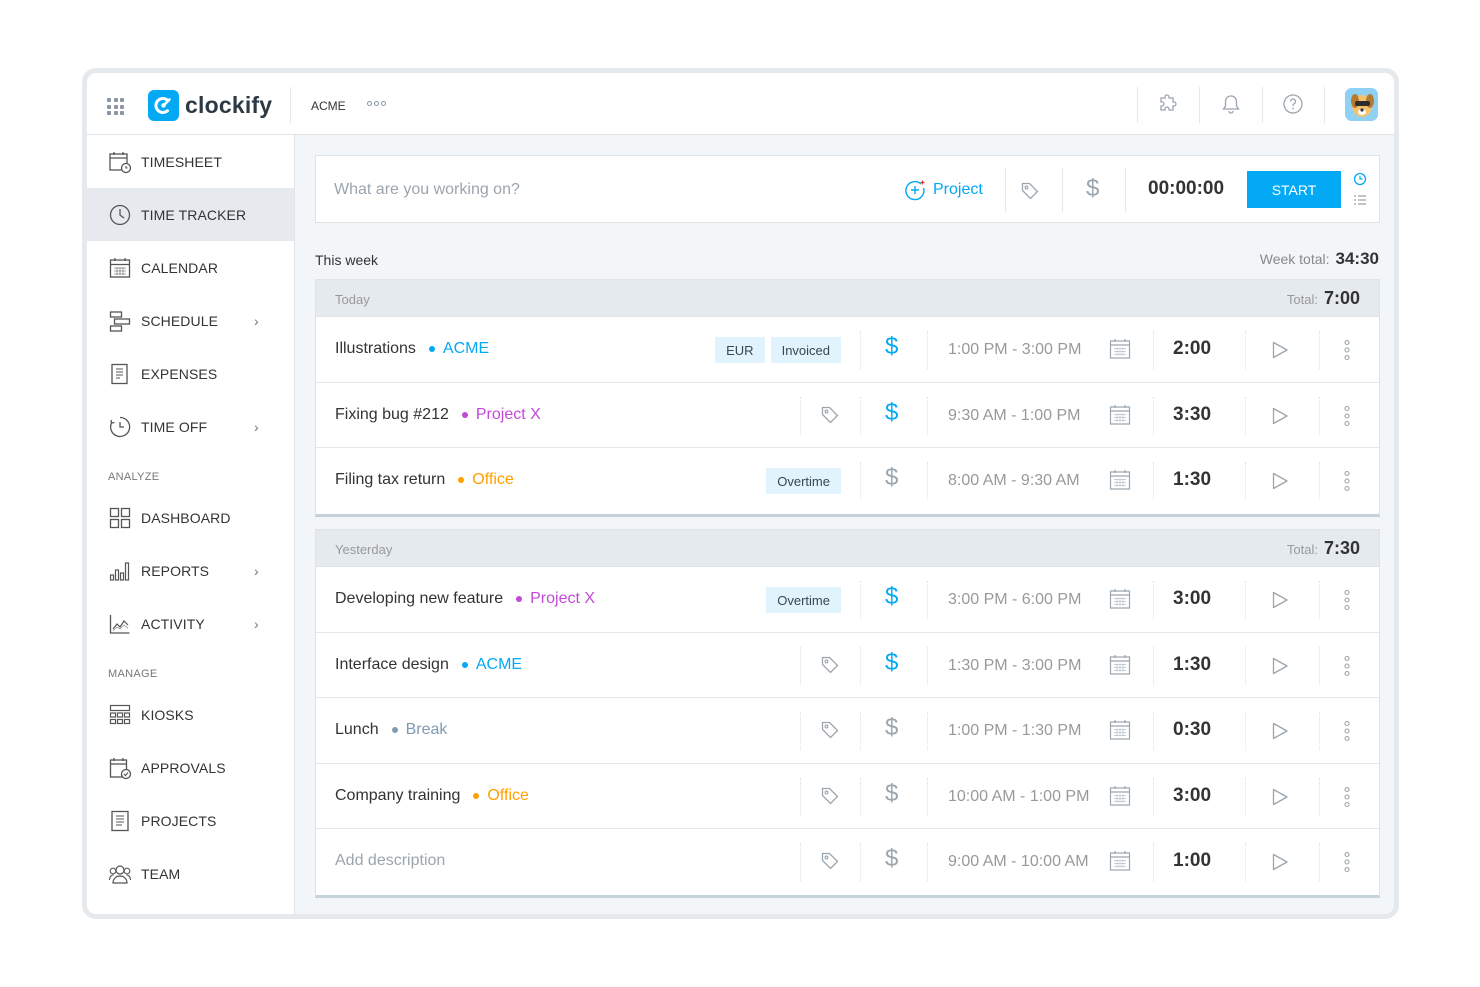  What do you see at coordinates (190, 517) in the screenshot?
I see `sidebar-item-dashboard: DASHBOARD` at bounding box center [190, 517].